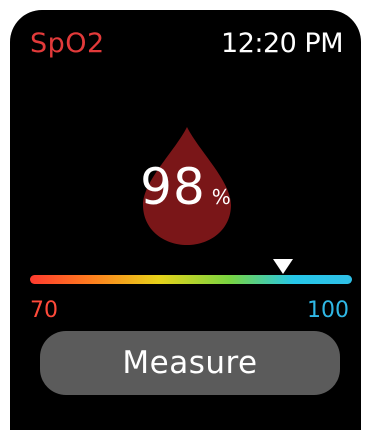 Image resolution: width=369 pixels, height=430 pixels. What do you see at coordinates (282, 43) in the screenshot?
I see `clock-time: 12:20 PM` at bounding box center [282, 43].